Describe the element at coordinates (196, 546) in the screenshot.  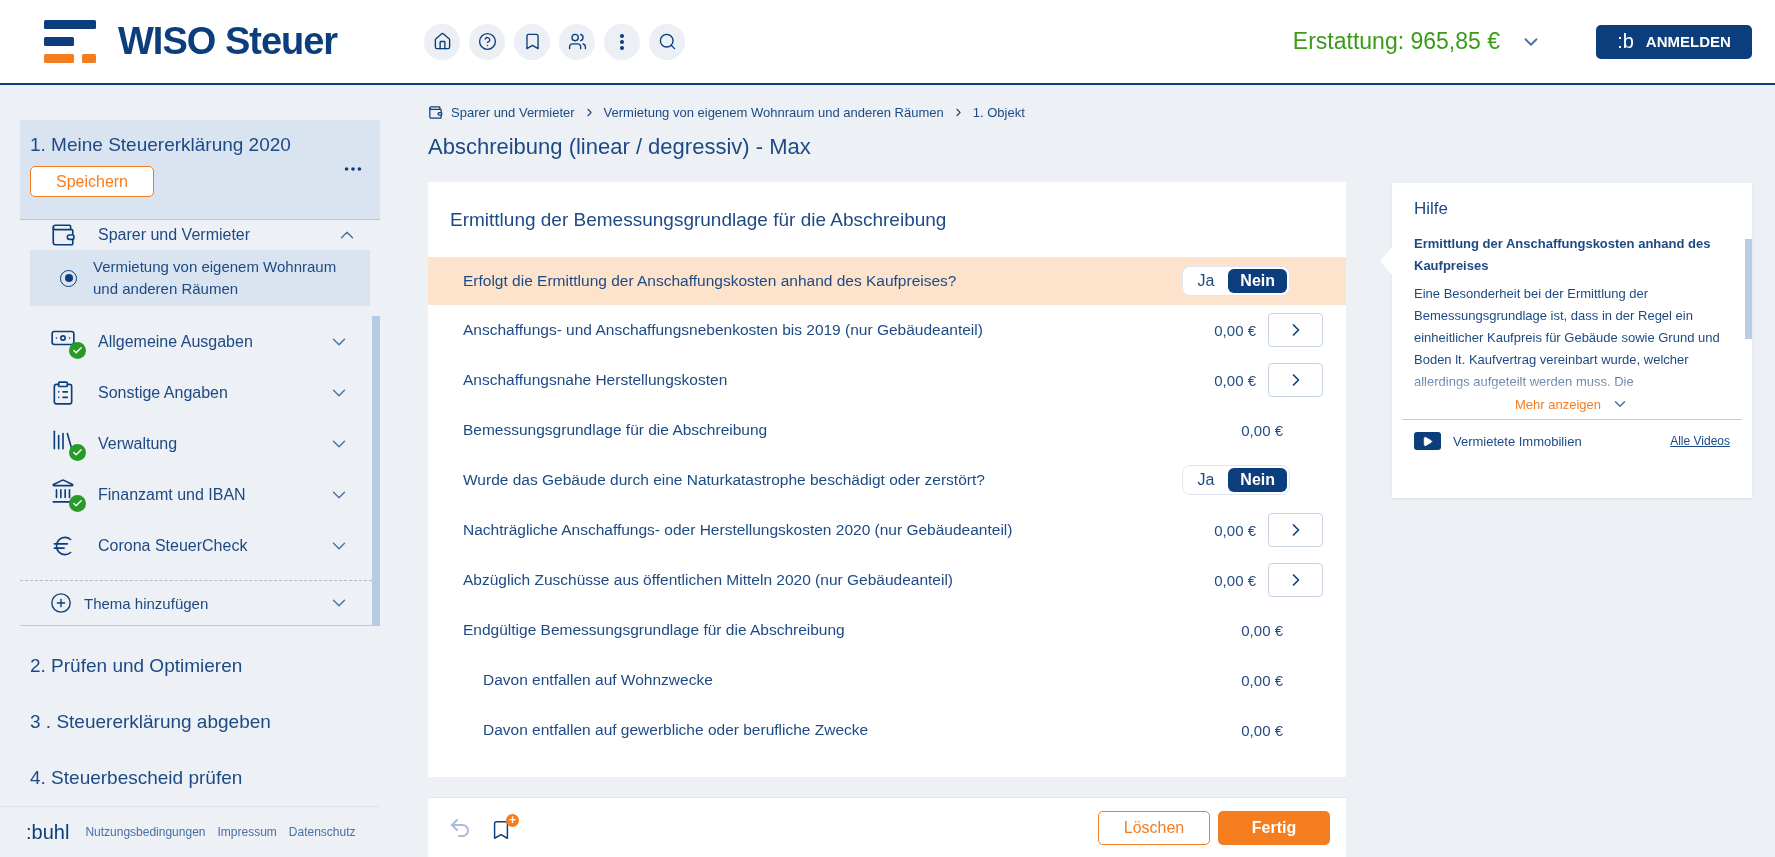
I see `topic-item: Corona SteuerCheck` at that location.